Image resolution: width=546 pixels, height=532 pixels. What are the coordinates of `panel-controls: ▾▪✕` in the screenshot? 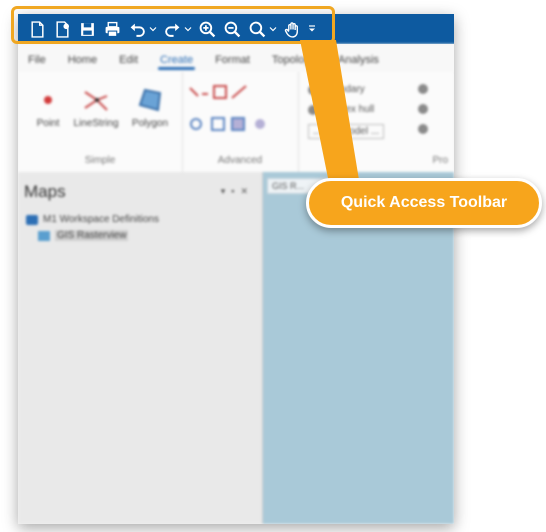 It's located at (237, 191).